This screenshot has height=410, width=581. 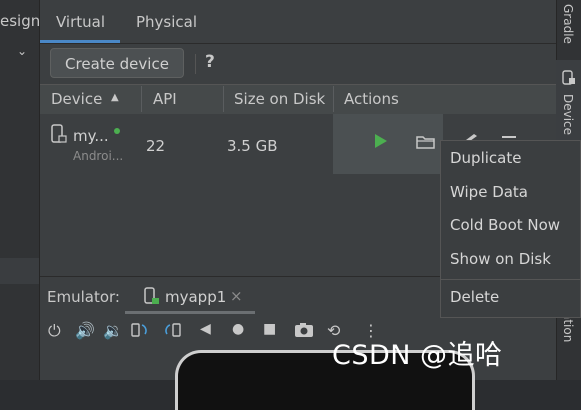 What do you see at coordinates (54, 331) in the screenshot?
I see `power-icon: ⏻` at bounding box center [54, 331].